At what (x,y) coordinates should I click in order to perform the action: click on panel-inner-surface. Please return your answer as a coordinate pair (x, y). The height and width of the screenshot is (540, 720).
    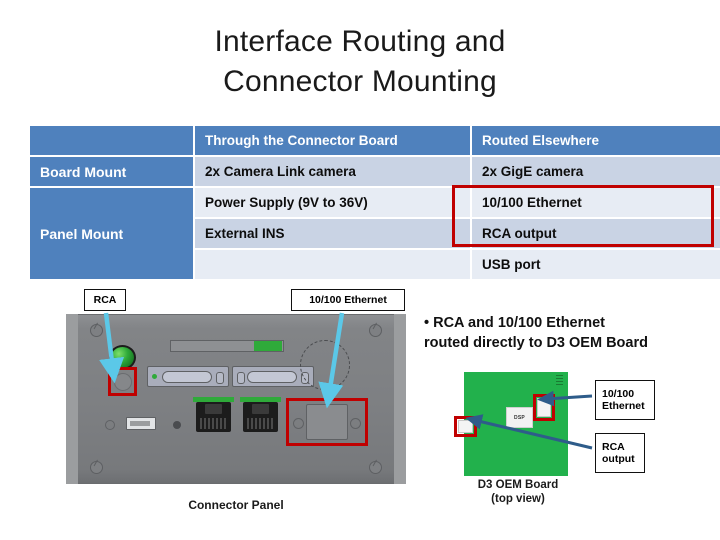
    Looking at the image, I should click on (236, 399).